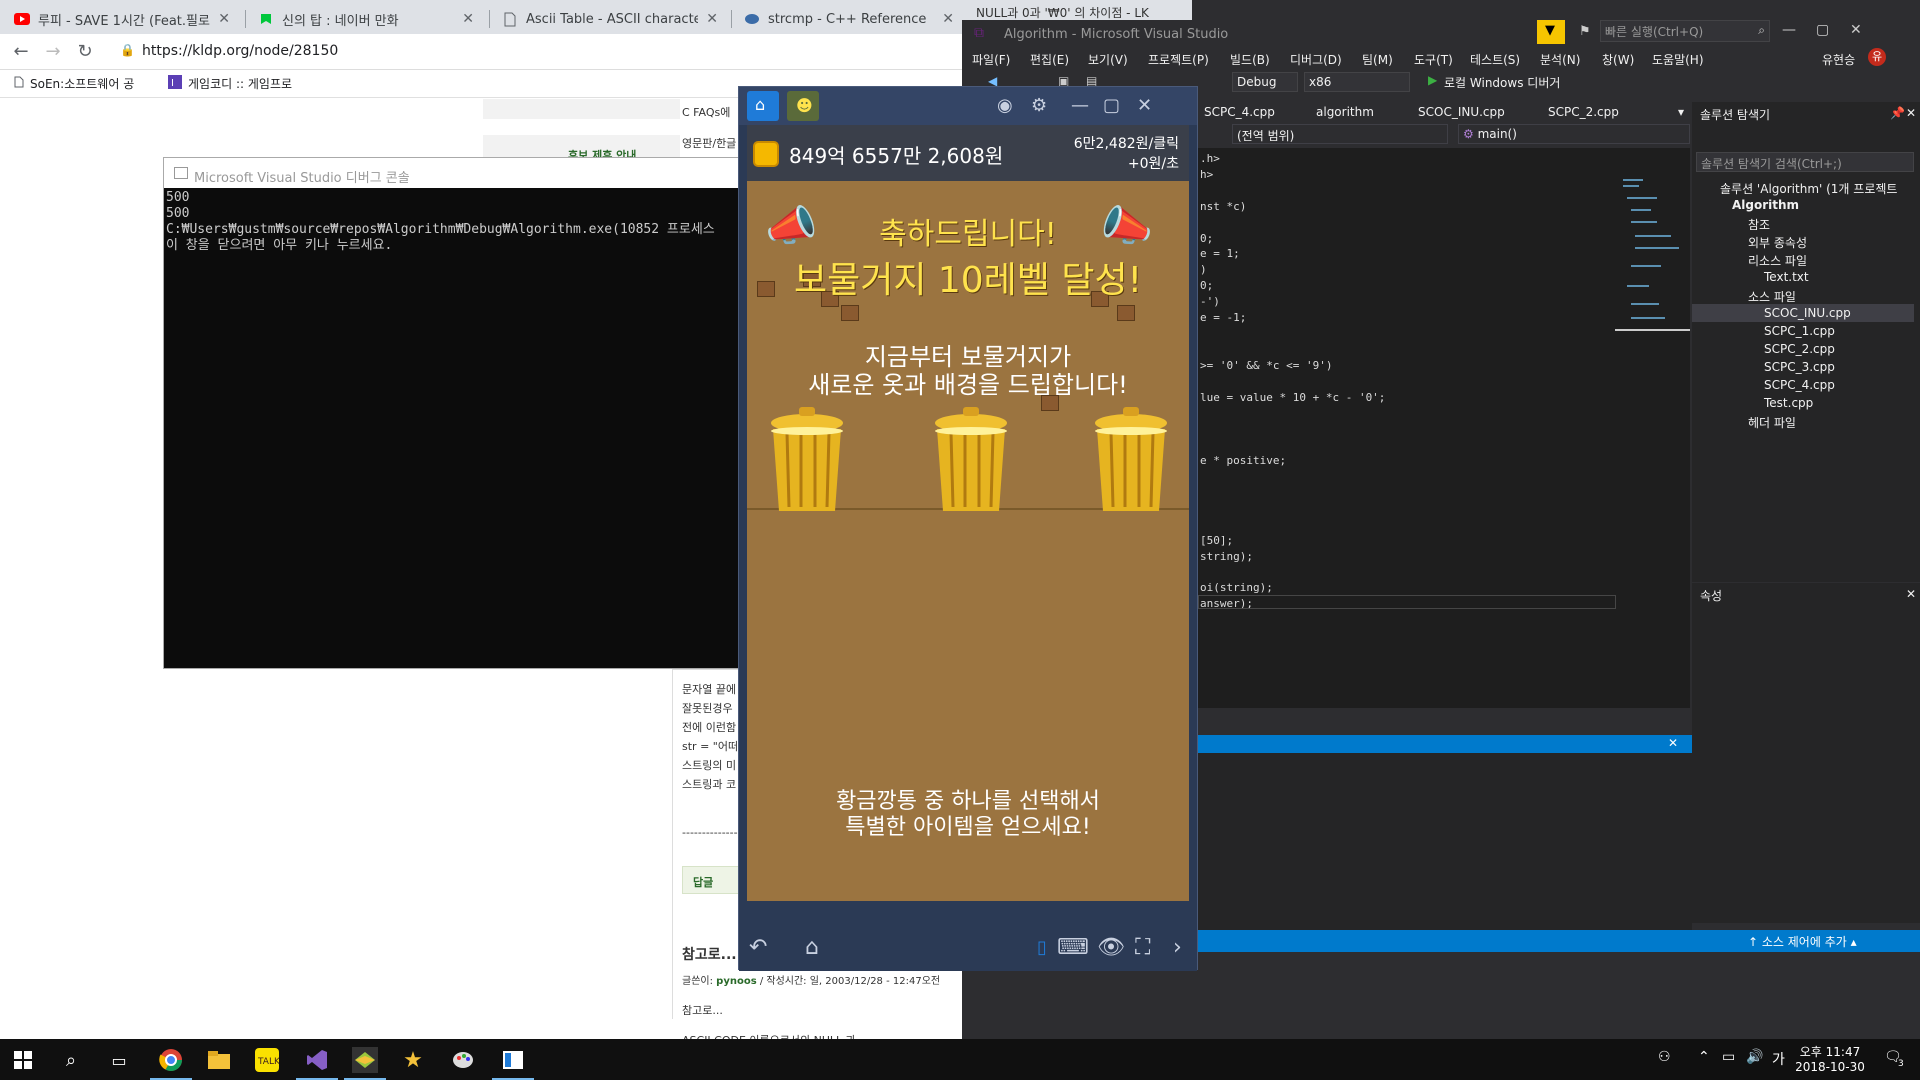 This screenshot has height=1080, width=1920. What do you see at coordinates (1377, 59) in the screenshot?
I see `menu-team: 팀(M)` at bounding box center [1377, 59].